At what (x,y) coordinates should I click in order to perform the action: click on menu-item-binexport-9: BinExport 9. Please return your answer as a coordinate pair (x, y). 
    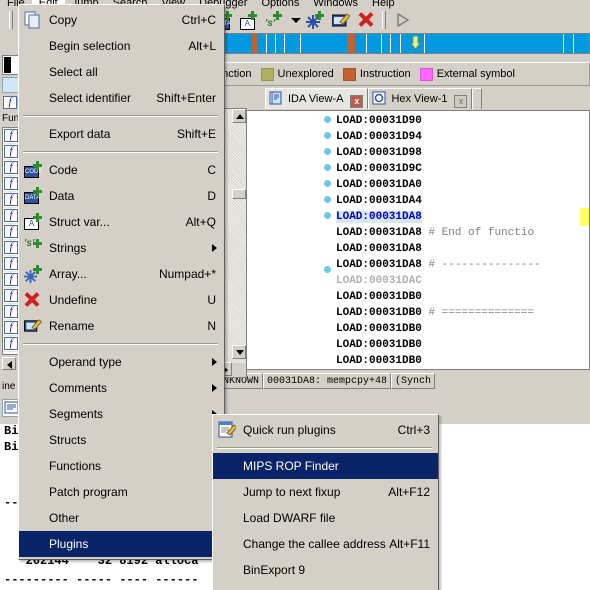
    Looking at the image, I should click on (325, 570).